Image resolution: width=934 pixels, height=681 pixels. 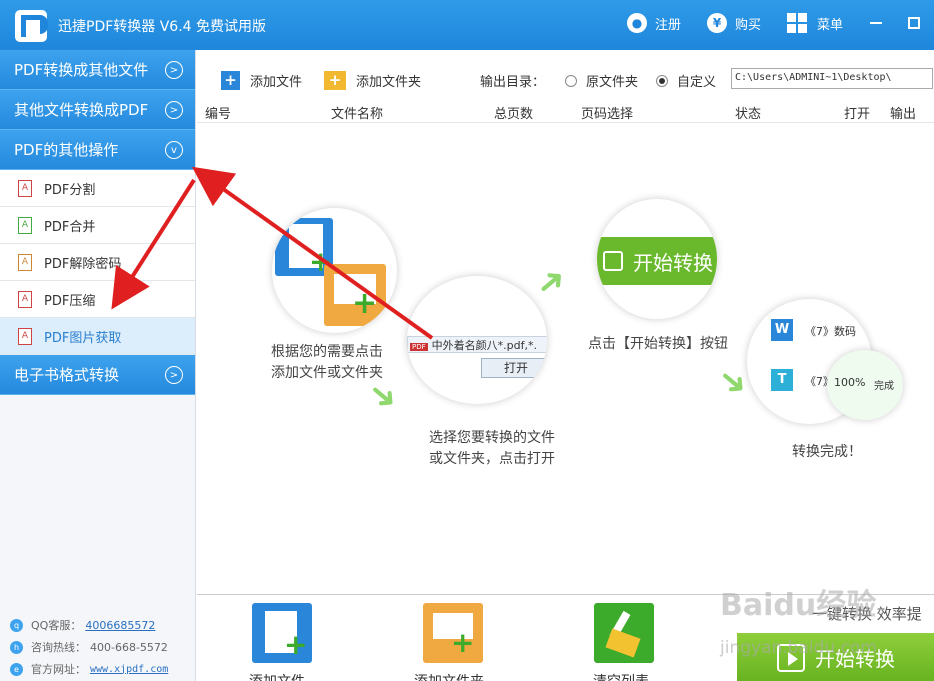 What do you see at coordinates (120, 625) in the screenshot?
I see `qq-link: 4006685572` at bounding box center [120, 625].